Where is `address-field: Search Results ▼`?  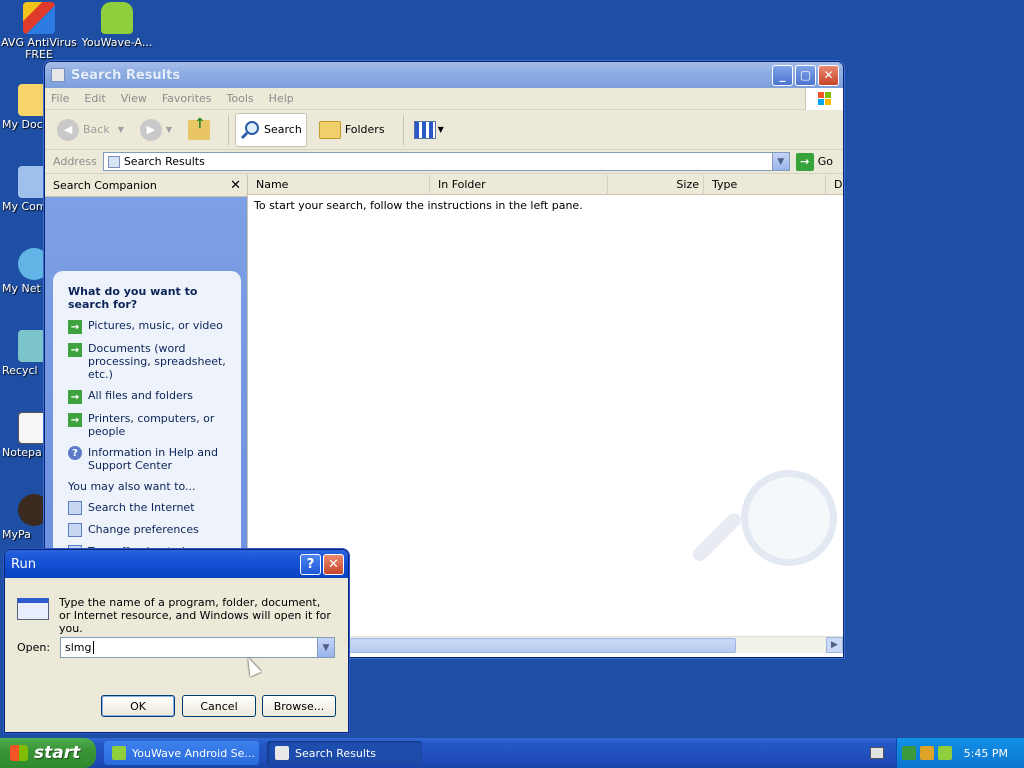
address-field: Search Results ▼ is located at coordinates (446, 161).